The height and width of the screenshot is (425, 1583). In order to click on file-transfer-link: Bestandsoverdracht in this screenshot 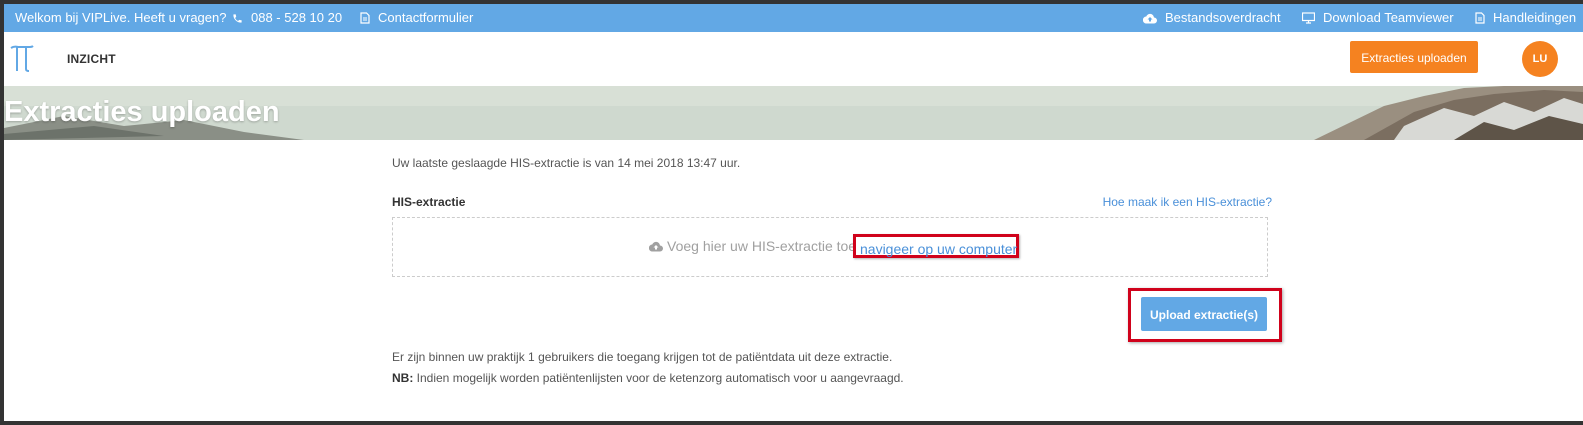, I will do `click(1212, 18)`.